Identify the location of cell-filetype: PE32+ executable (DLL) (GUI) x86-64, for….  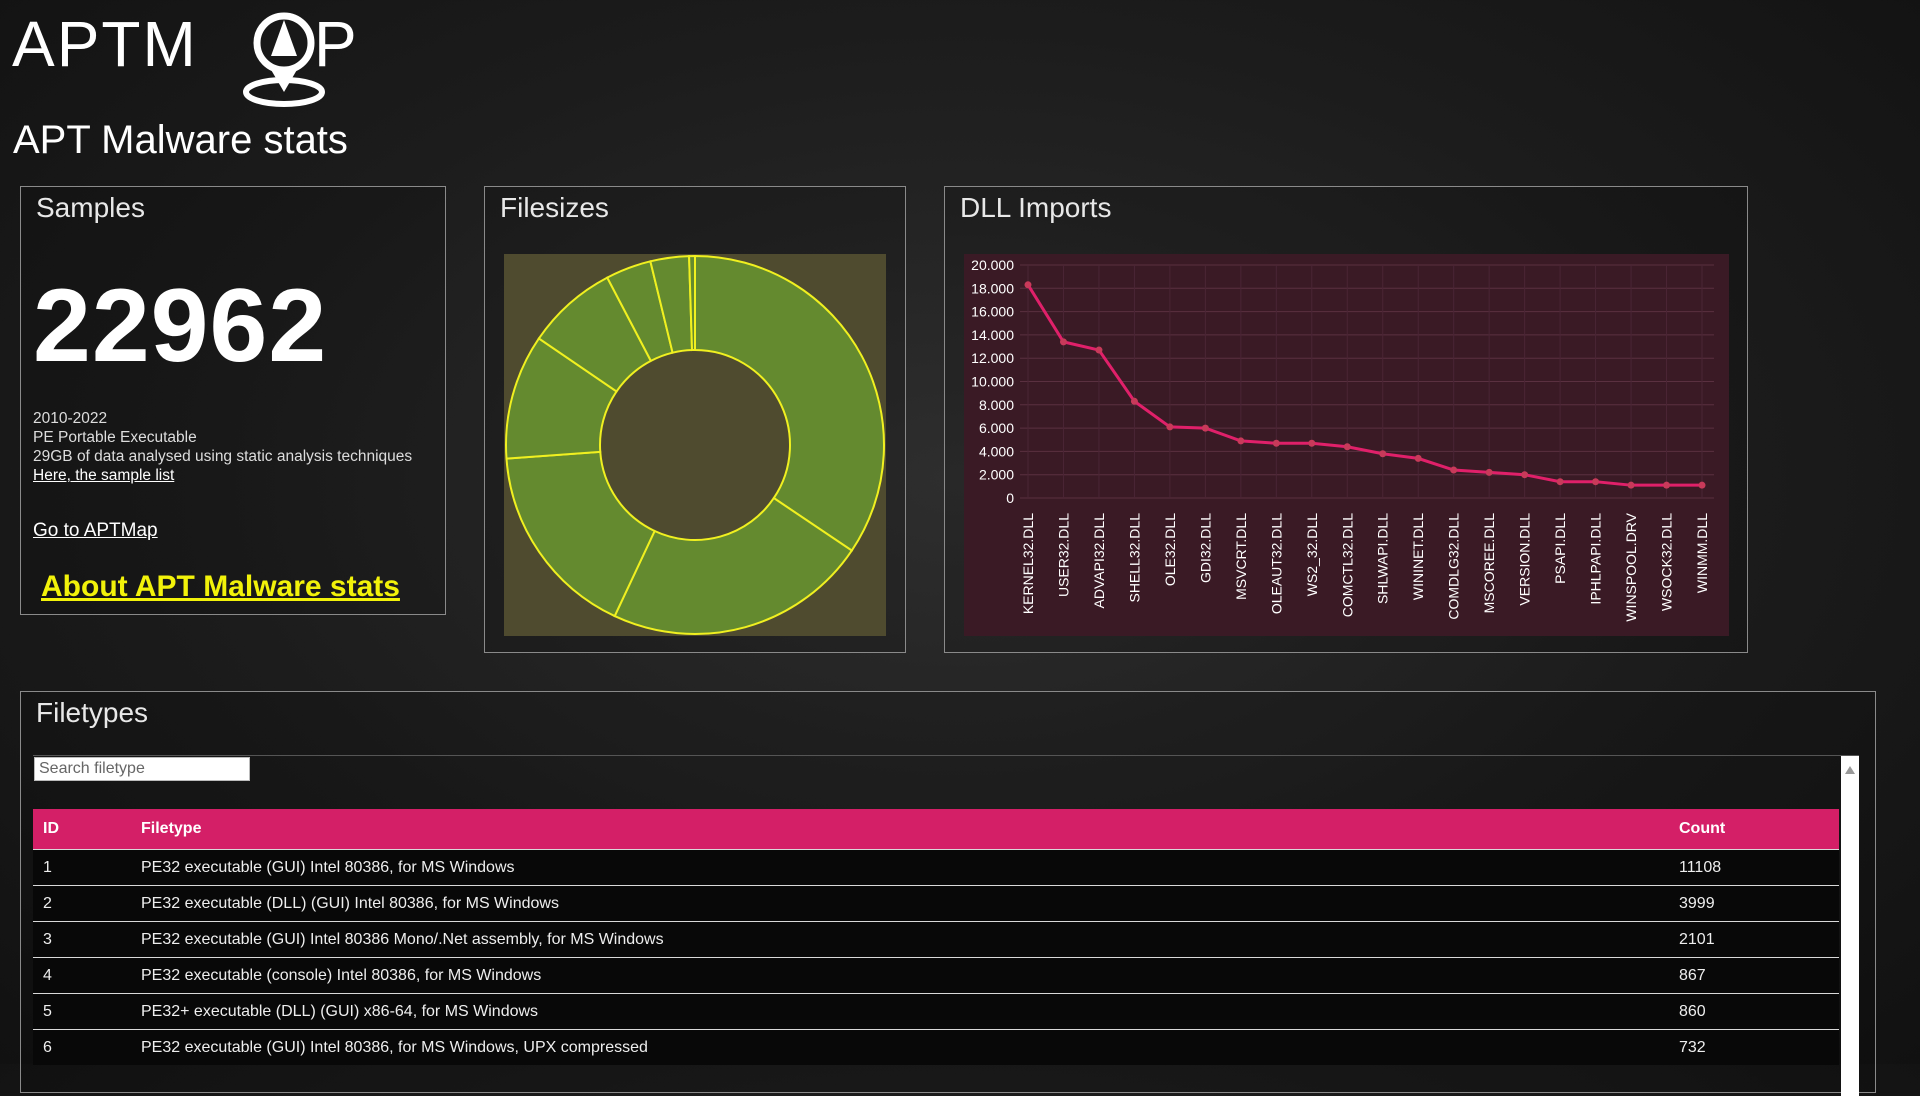
(900, 1011).